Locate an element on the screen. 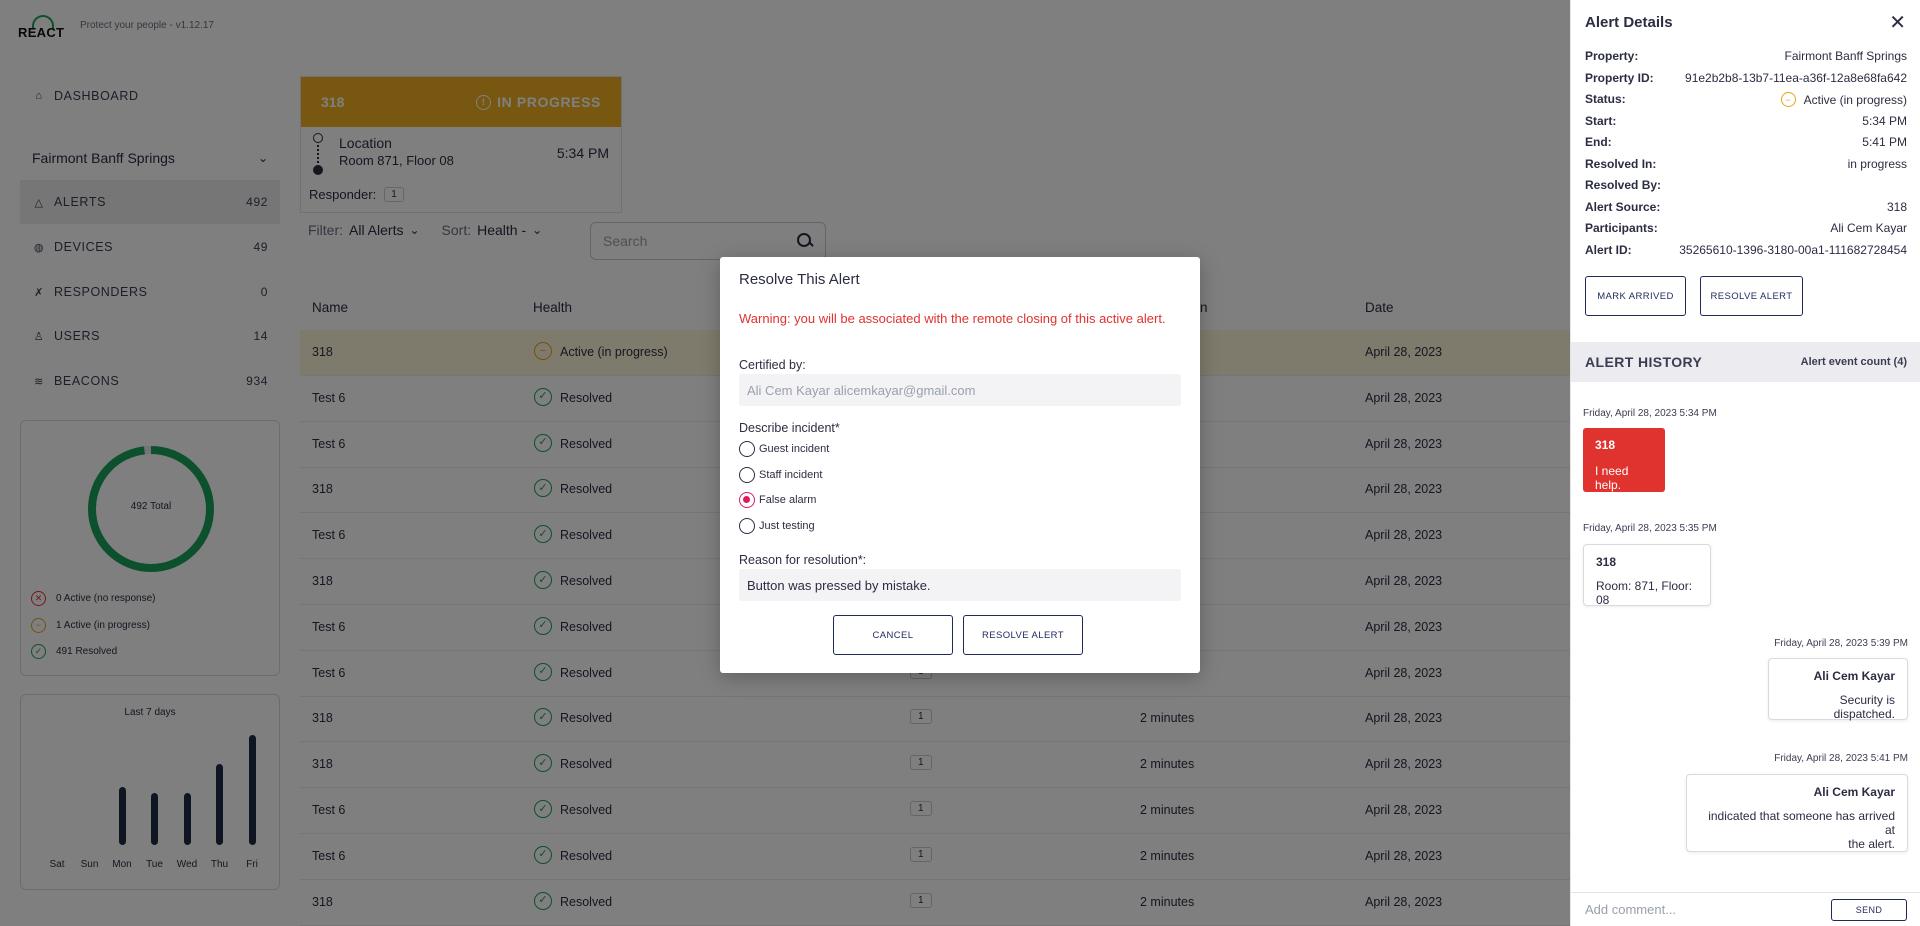 The image size is (1920, 926). detail-value: 35265610-1396-3180-00a1-111682728454 is located at coordinates (1793, 249).